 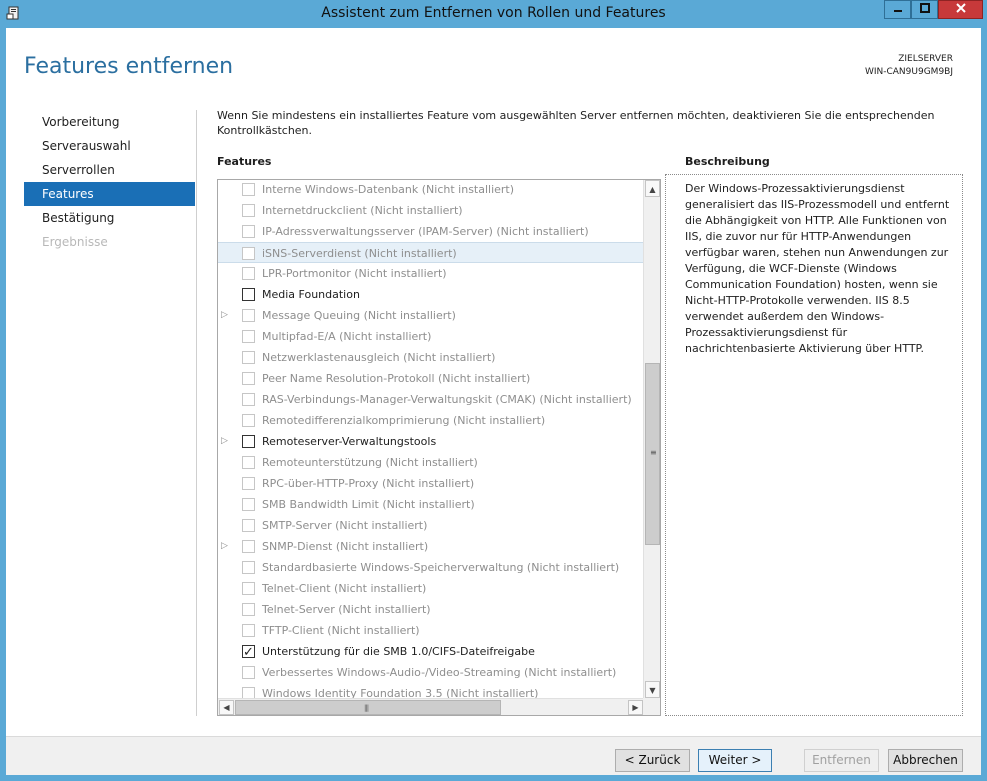 I want to click on page-title: Features entfernen, so click(x=129, y=66).